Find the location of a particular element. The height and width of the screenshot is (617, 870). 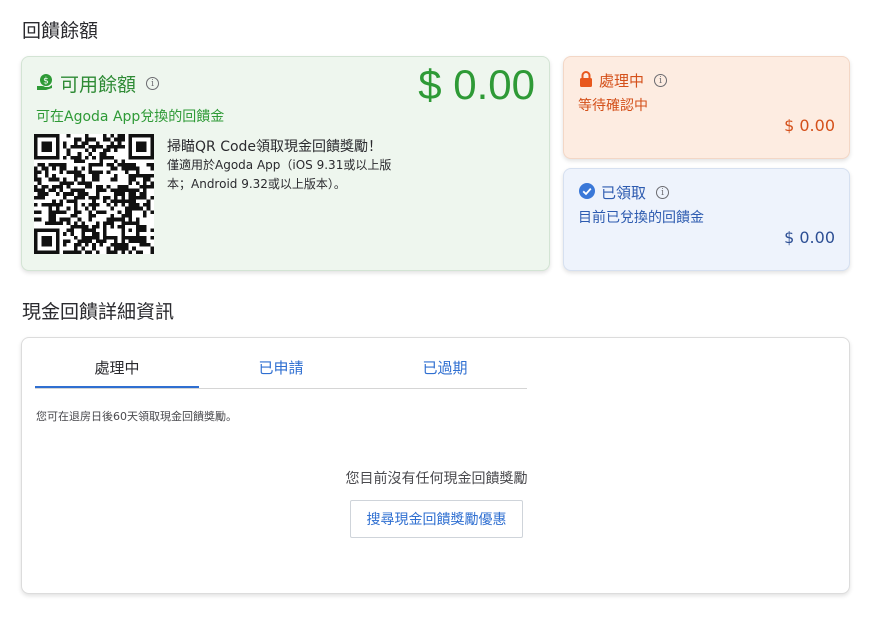

scan-qr-title: 掃瞄QR Code領取現金回饋獎勵！ is located at coordinates (275, 147).